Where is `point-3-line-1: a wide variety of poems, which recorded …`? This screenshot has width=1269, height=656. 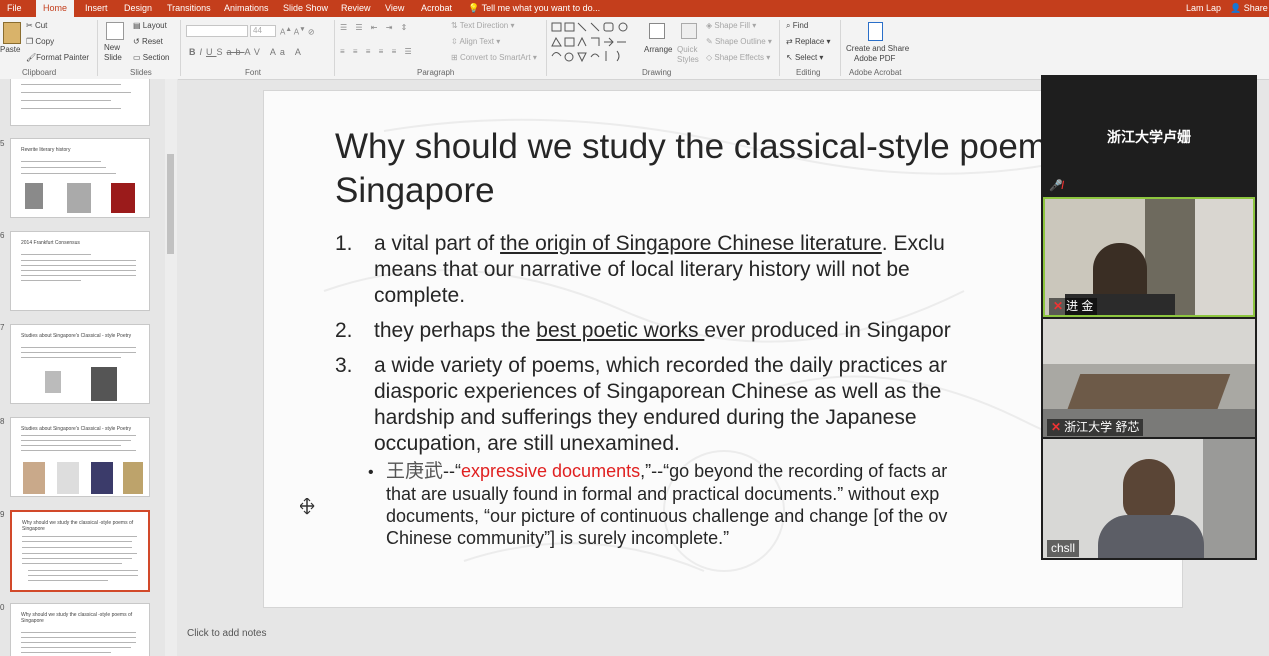 point-3-line-1: a wide variety of poems, which recorded … is located at coordinates (660, 366).